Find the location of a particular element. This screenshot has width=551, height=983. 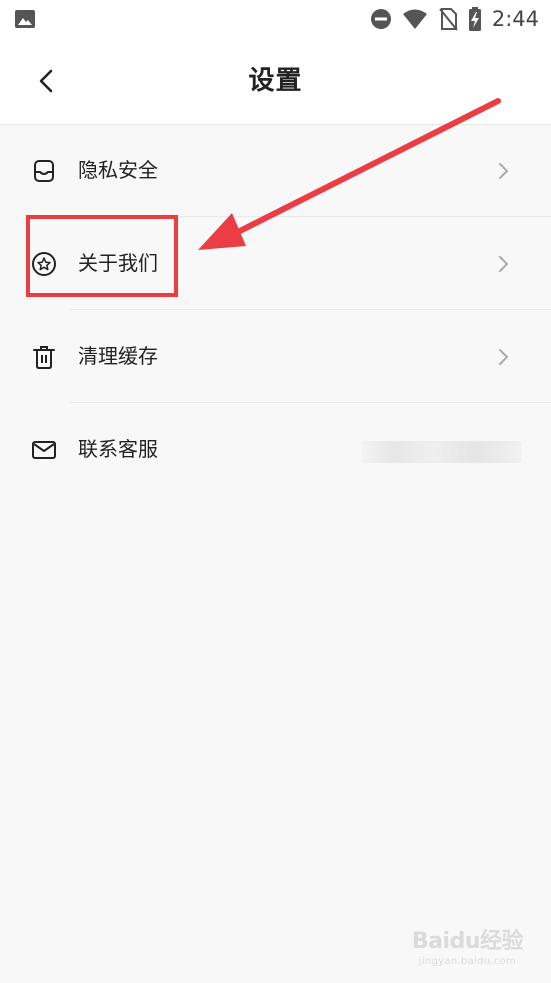

contact-value-blurred is located at coordinates (442, 452).